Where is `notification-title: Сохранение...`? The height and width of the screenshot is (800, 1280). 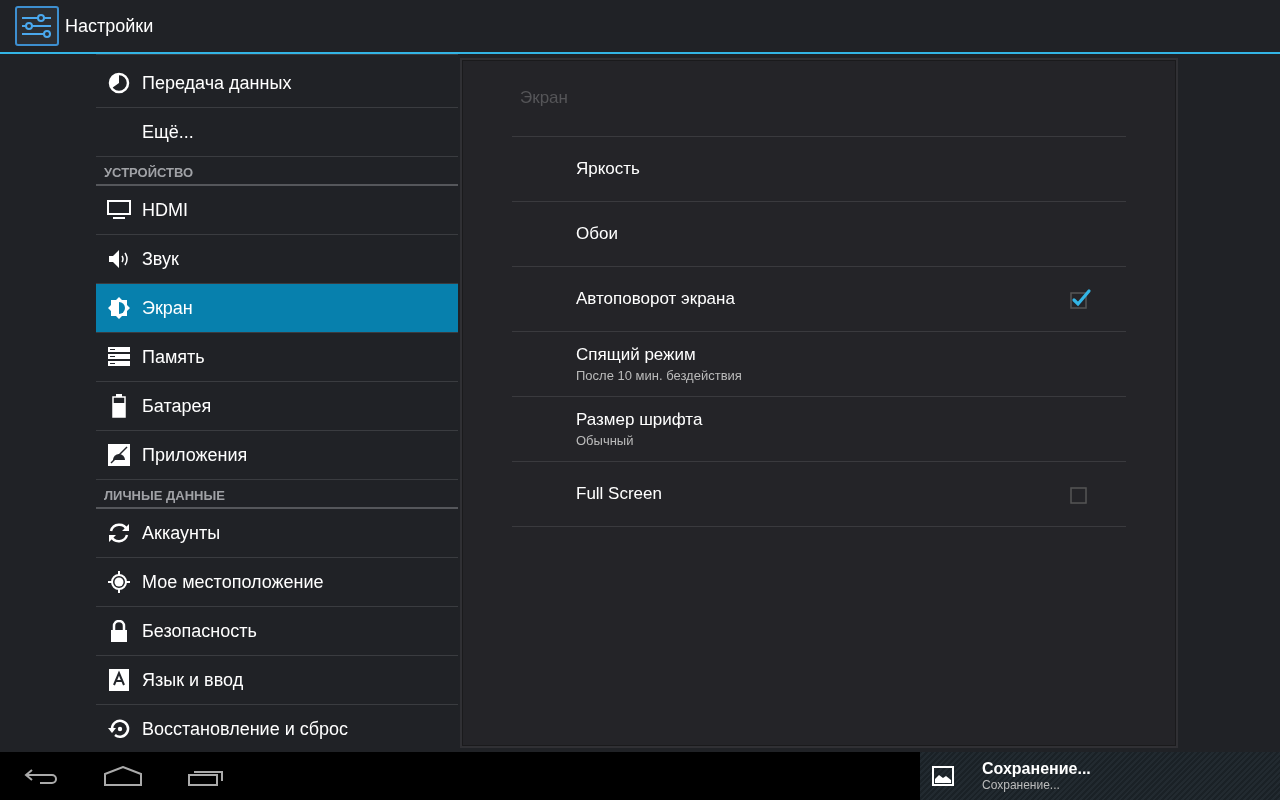 notification-title: Сохранение... is located at coordinates (1036, 769).